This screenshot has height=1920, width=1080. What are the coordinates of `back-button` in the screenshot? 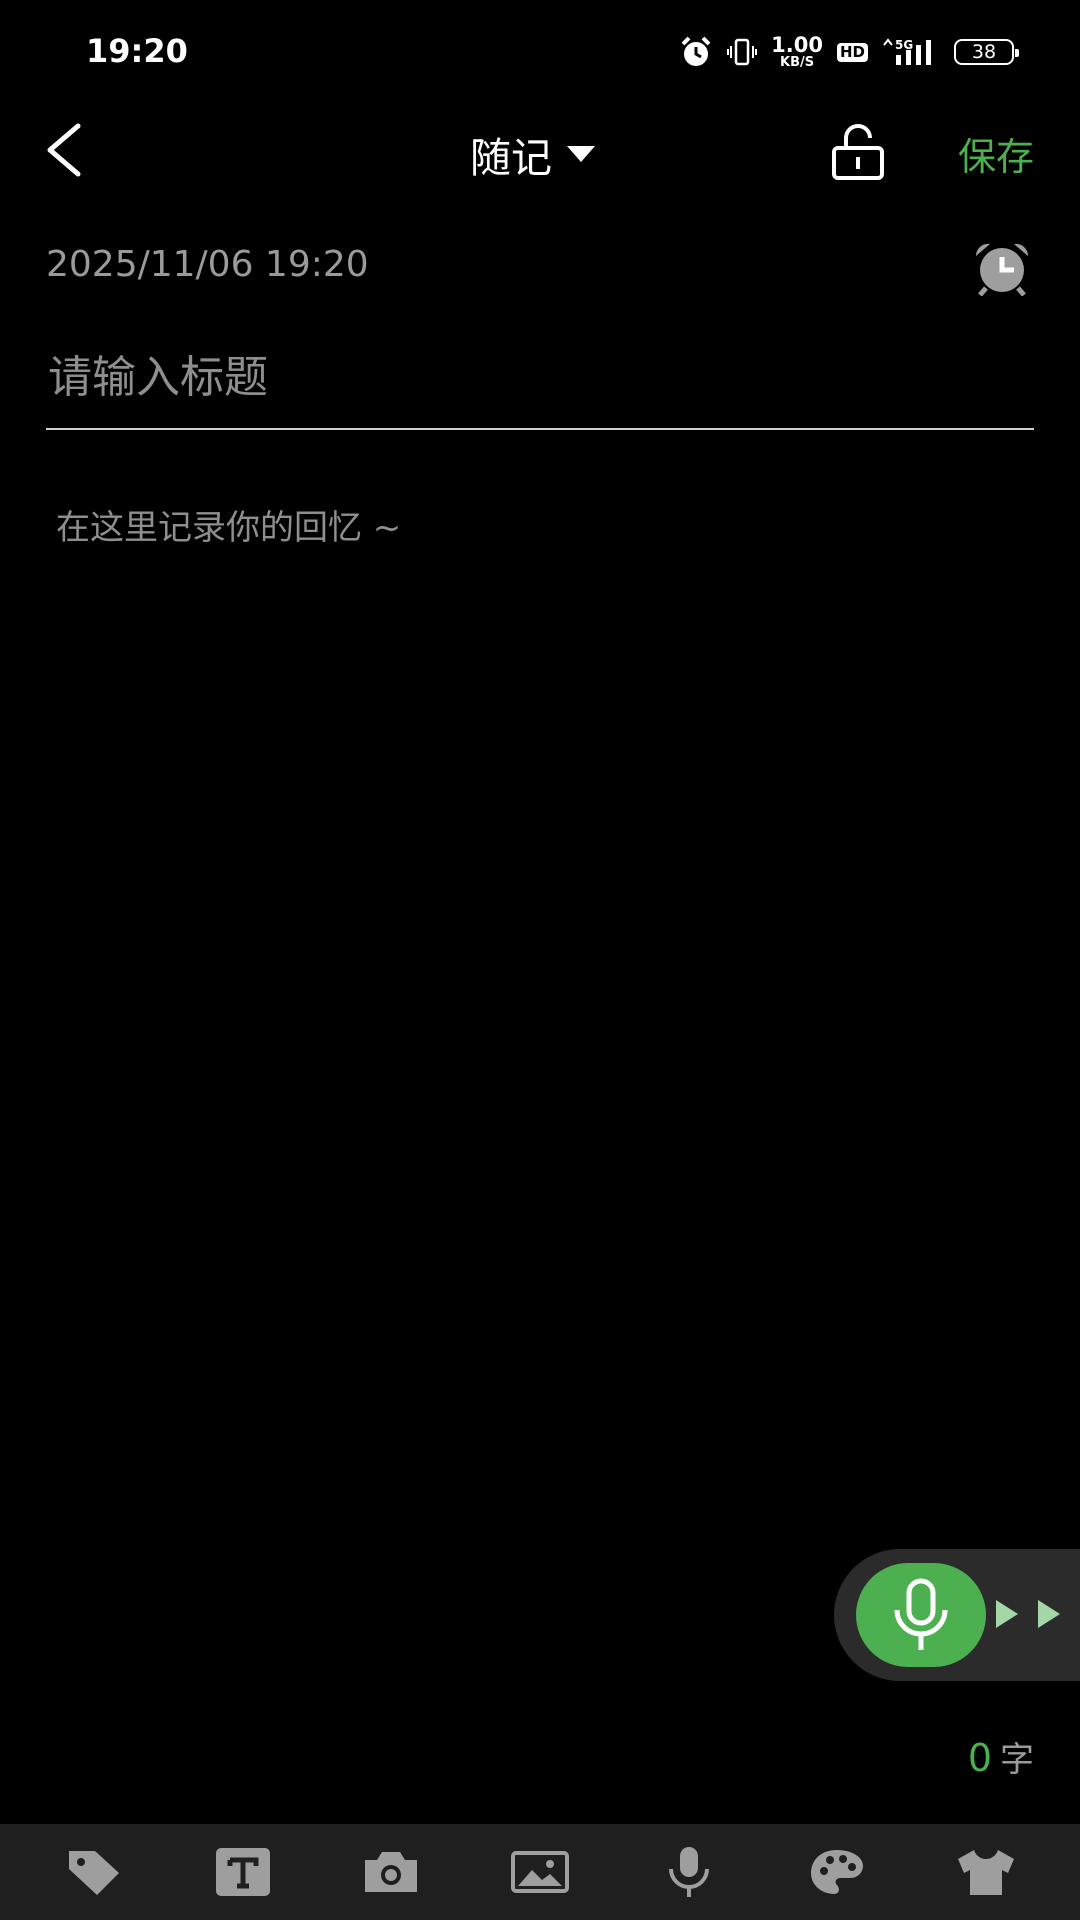 It's located at (66, 150).